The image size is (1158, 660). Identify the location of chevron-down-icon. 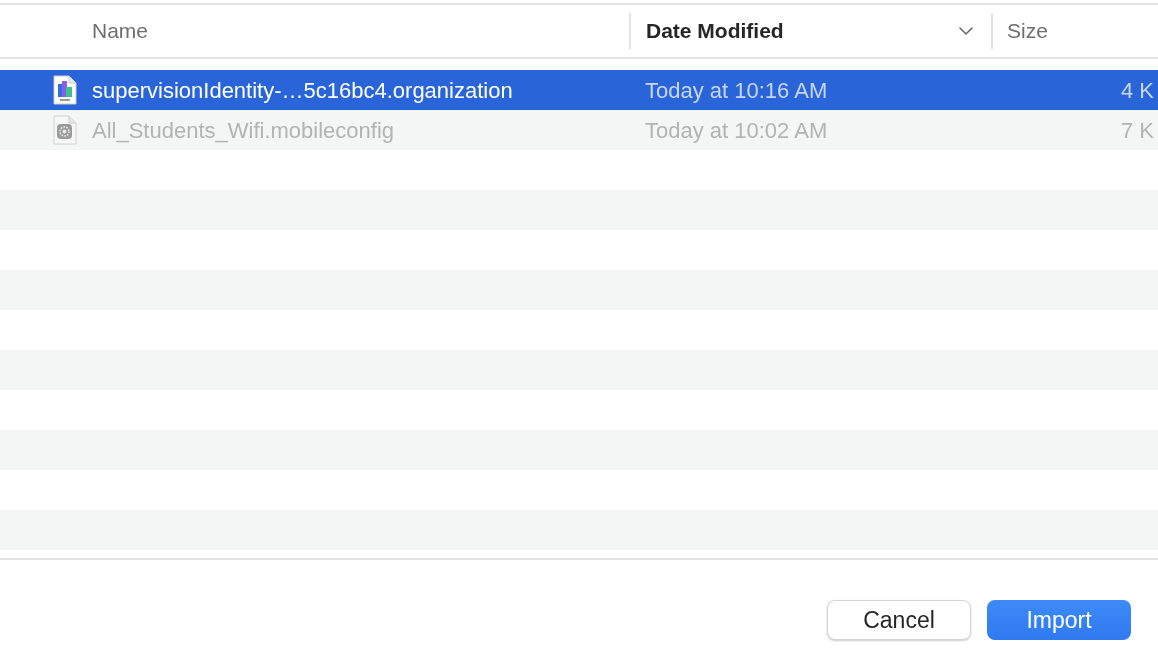
(966, 31).